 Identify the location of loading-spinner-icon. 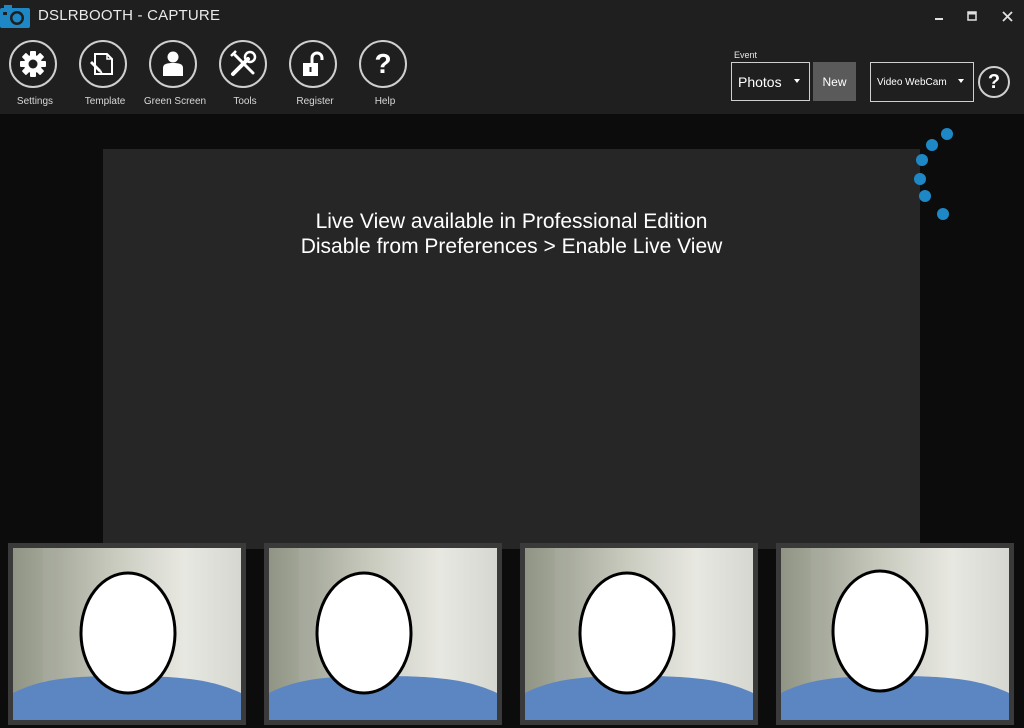
(933, 174).